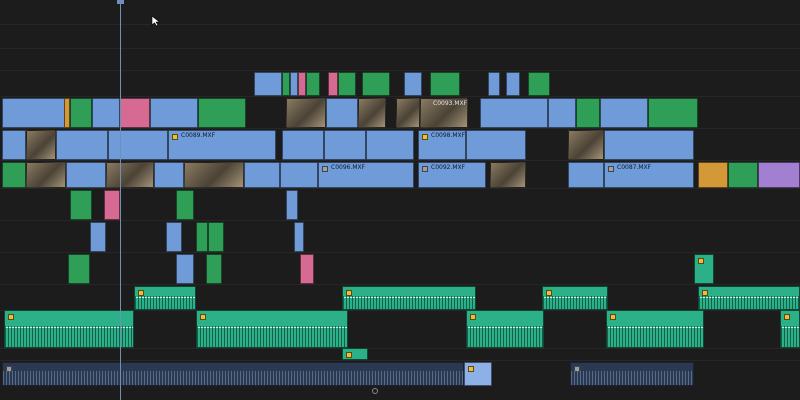 This screenshot has width=800, height=400. What do you see at coordinates (448, 135) in the screenshot?
I see `clip-label: C0098.MXF` at bounding box center [448, 135].